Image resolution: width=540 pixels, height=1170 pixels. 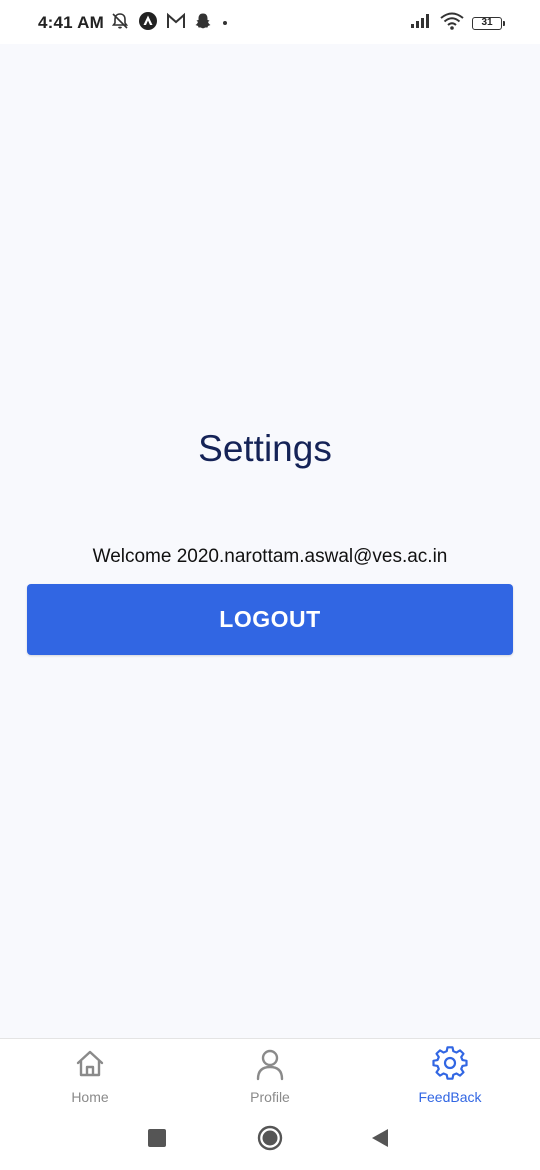 What do you see at coordinates (450, 1064) in the screenshot?
I see `gear-icon` at bounding box center [450, 1064].